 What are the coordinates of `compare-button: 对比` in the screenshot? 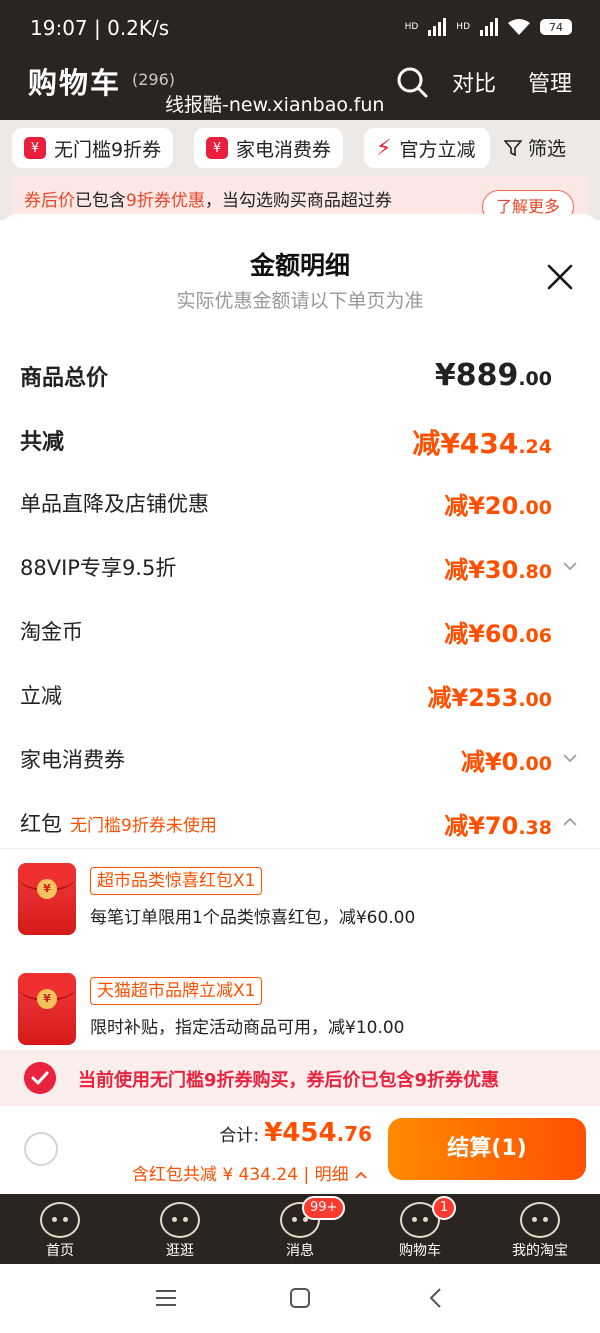 It's located at (474, 82).